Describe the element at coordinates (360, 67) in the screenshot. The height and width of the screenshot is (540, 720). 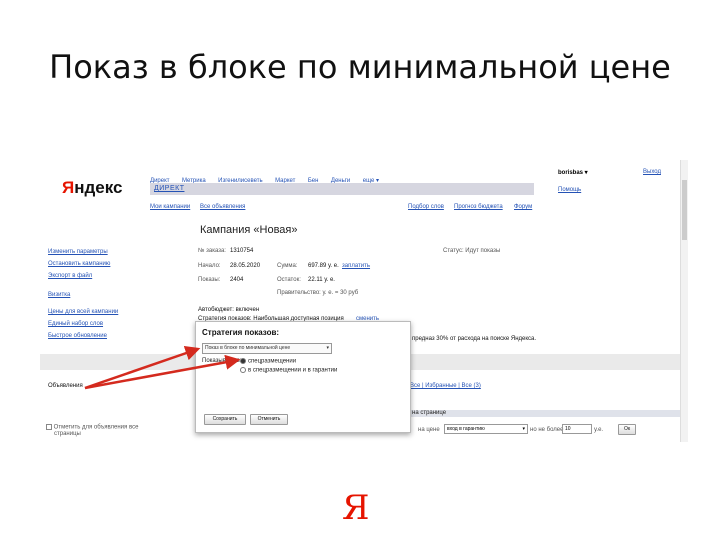
I see `slide-title: Показ в блоке по минимальной цене` at that location.